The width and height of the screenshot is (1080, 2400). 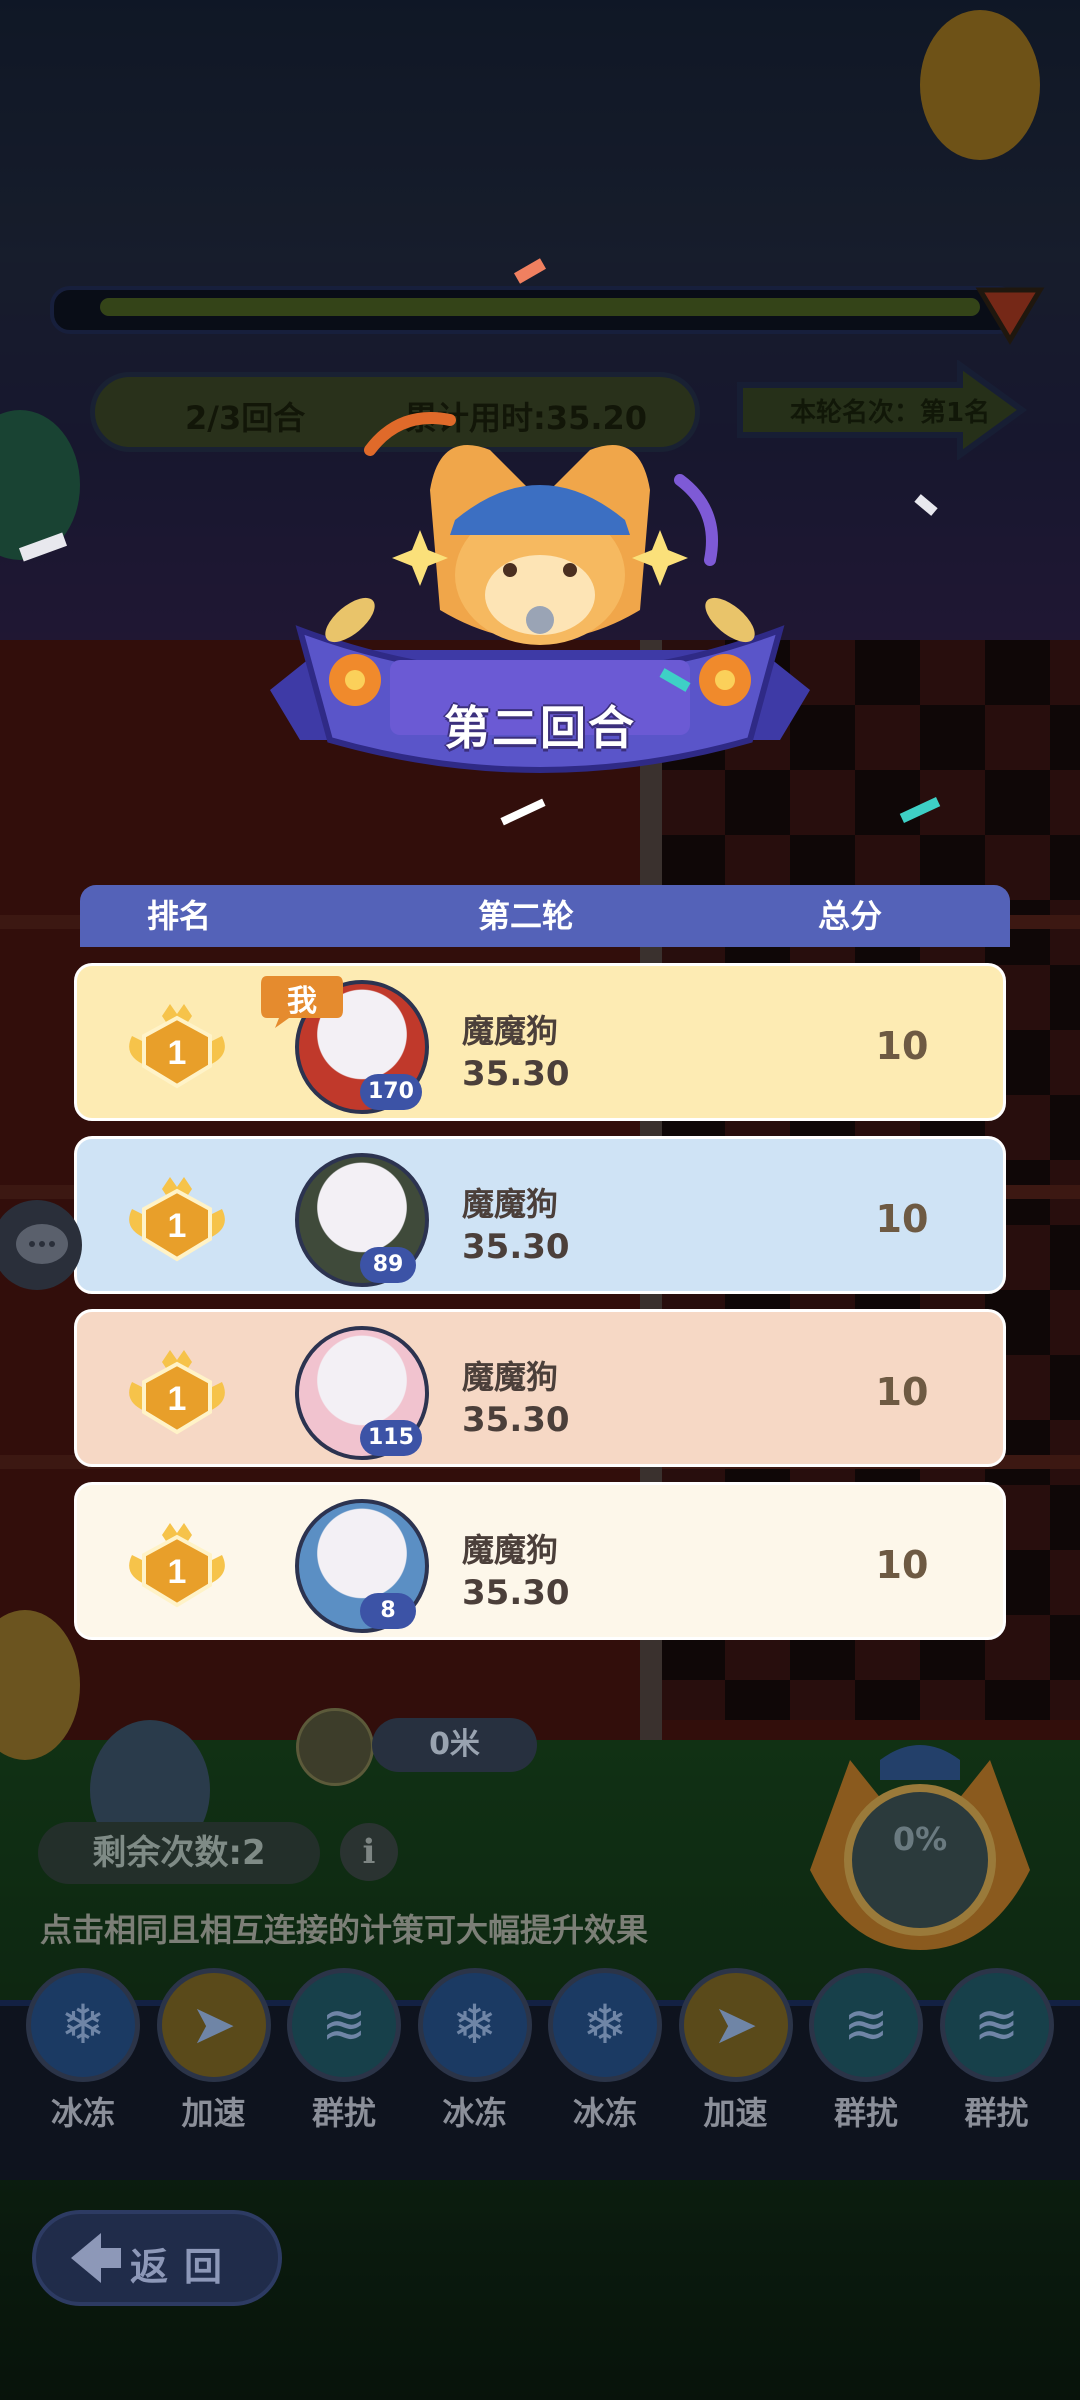 I want to click on player-level-badge: 170, so click(x=391, y=1092).